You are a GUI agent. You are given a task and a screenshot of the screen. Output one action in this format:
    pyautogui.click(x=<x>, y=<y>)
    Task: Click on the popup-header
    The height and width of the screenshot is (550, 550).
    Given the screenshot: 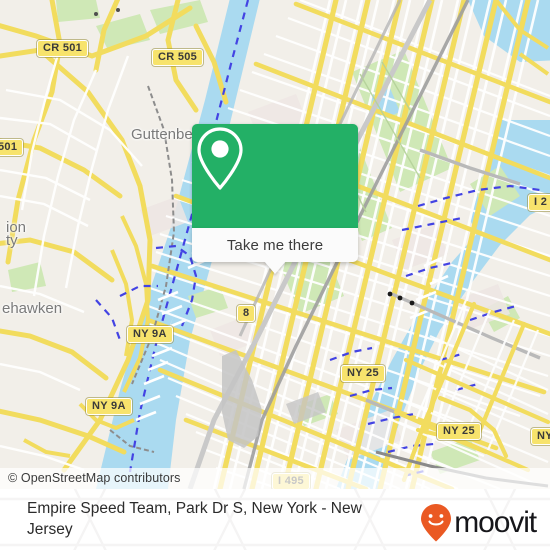 What is the action you would take?
    pyautogui.click(x=275, y=176)
    